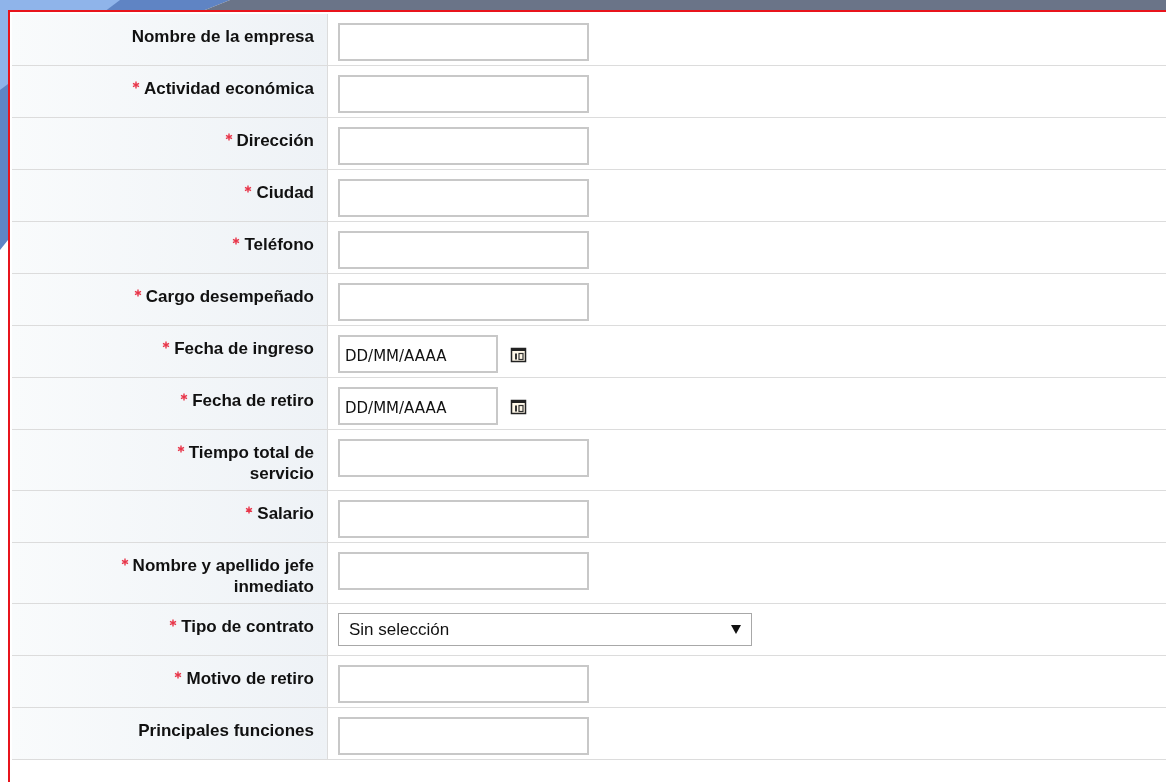  What do you see at coordinates (736, 629) in the screenshot?
I see `caret-icon` at bounding box center [736, 629].